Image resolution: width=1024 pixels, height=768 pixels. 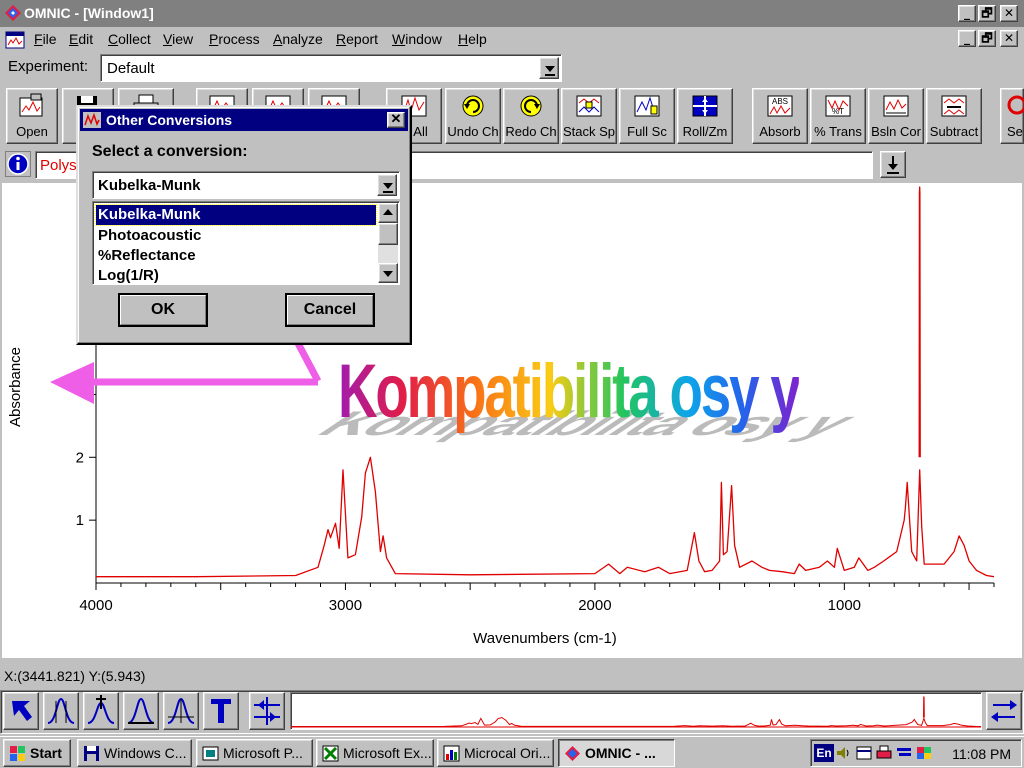 I want to click on swap-arrows-icon, so click(x=1004, y=711).